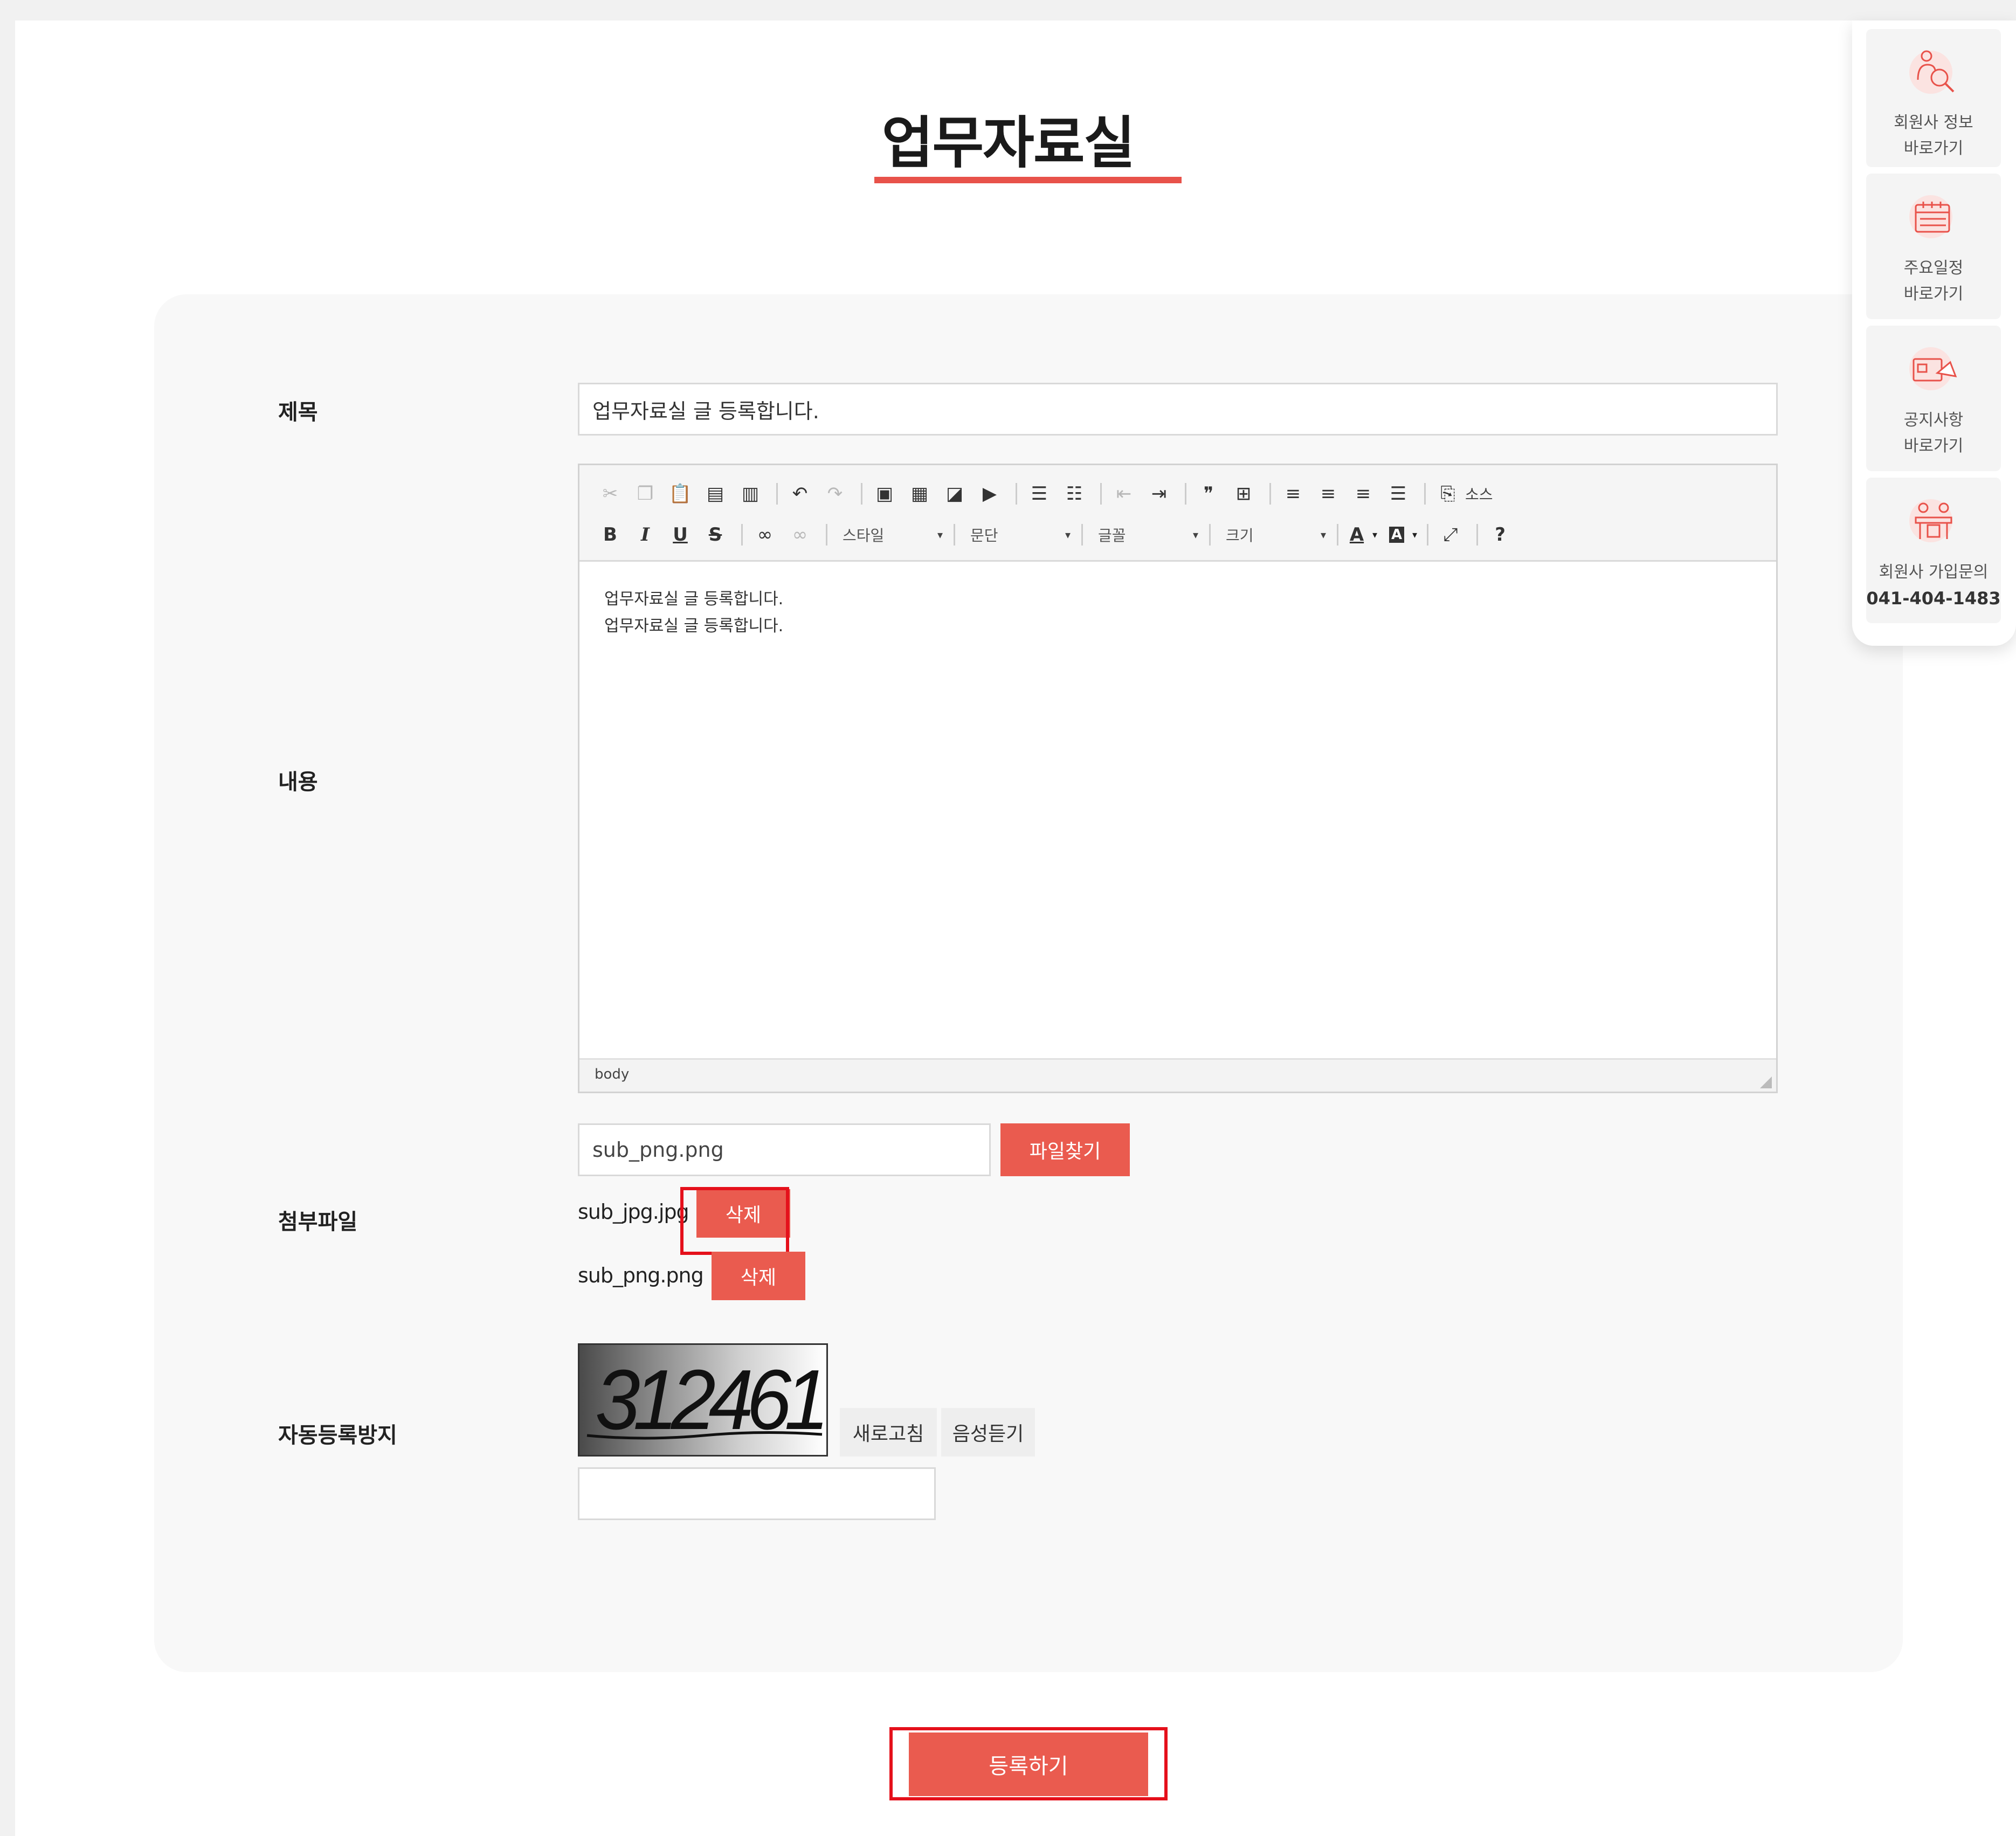  Describe the element at coordinates (920, 494) in the screenshot. I see `table-icon: ▦` at that location.